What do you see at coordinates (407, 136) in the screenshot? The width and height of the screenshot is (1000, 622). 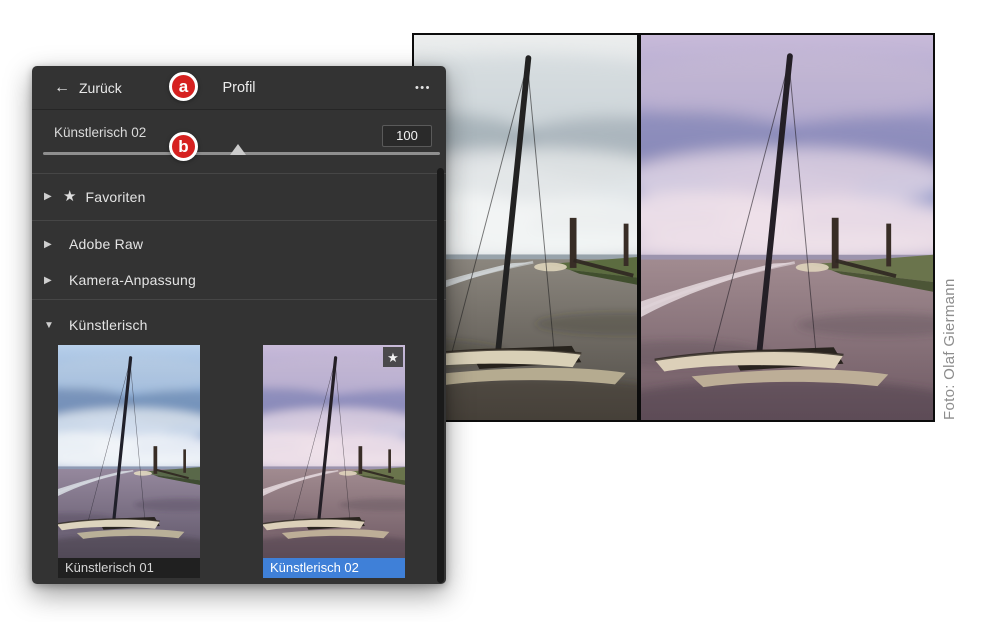 I see `amount-value-input: 100` at bounding box center [407, 136].